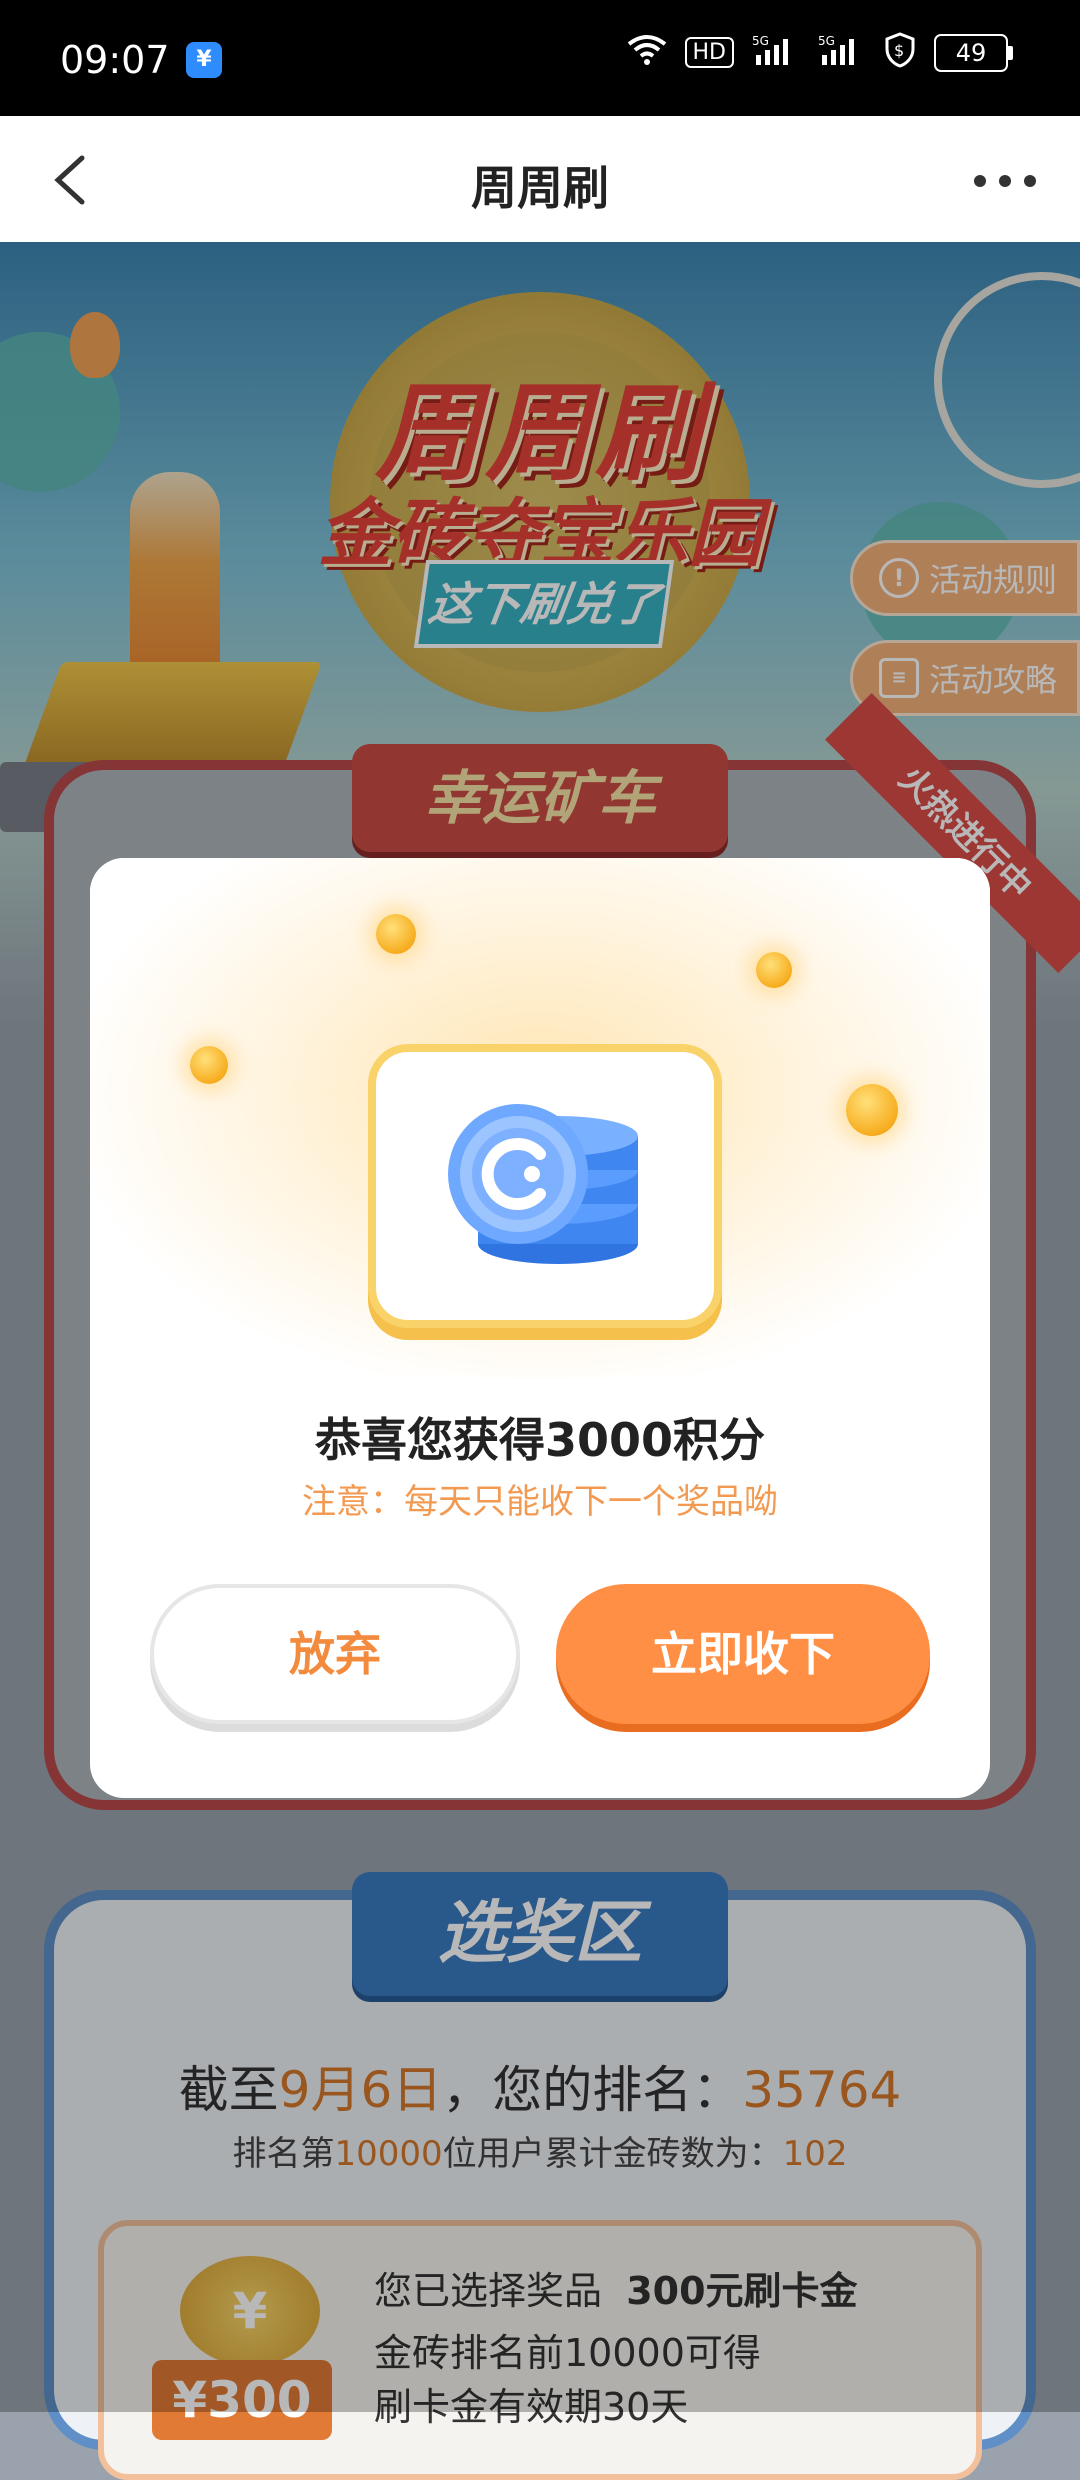  I want to click on accept-now-button: 立即收下, so click(743, 1654).